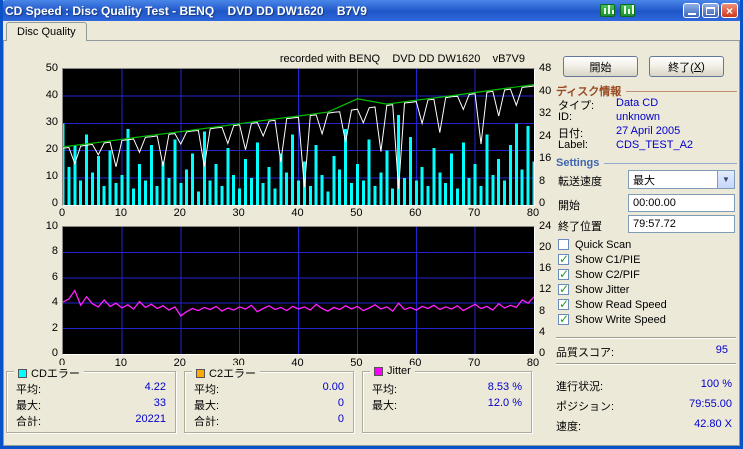  I want to click on tick-label: 10, so click(51, 176).